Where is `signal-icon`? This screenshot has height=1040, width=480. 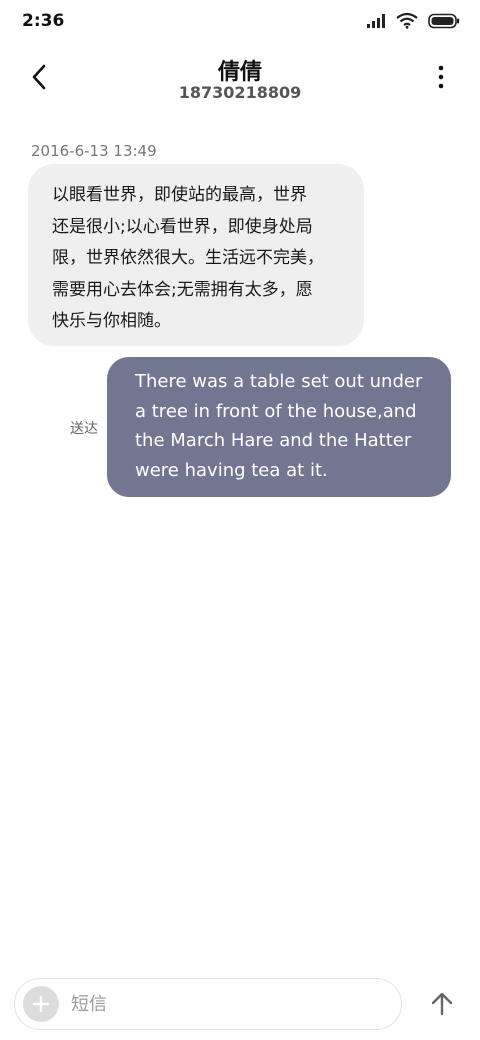
signal-icon is located at coordinates (376, 20).